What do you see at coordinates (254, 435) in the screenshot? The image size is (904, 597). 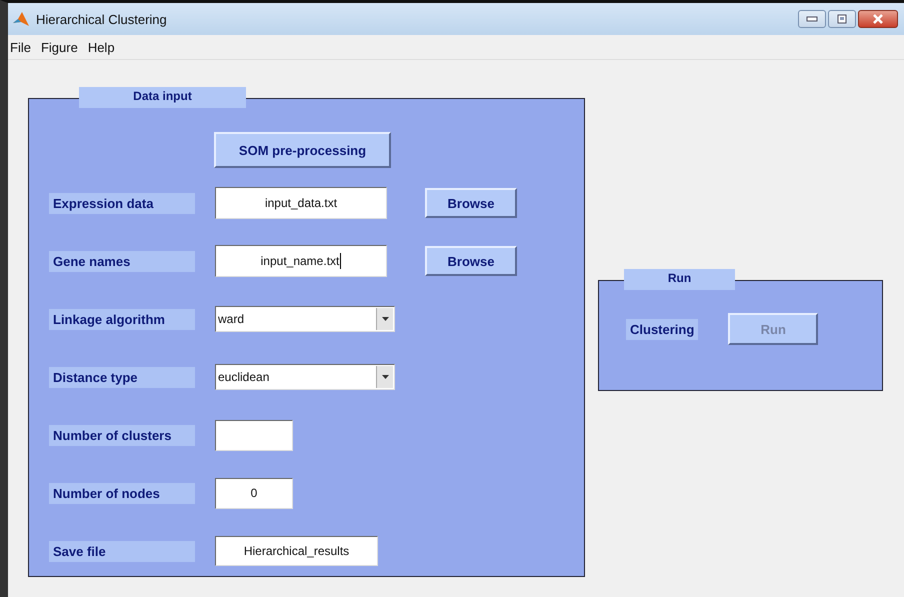 I see `input-field` at bounding box center [254, 435].